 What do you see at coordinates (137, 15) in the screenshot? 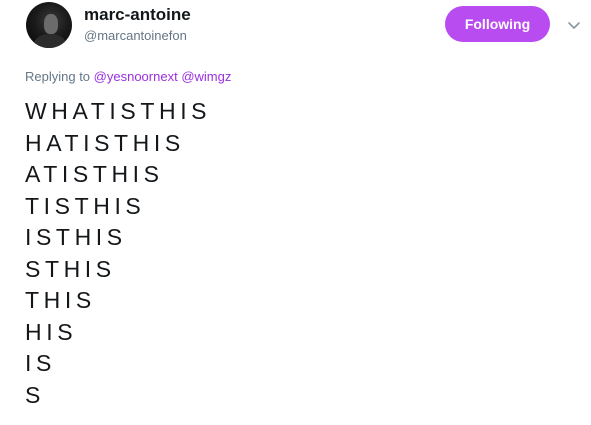
I see `author-display-name: marc-antoine` at bounding box center [137, 15].